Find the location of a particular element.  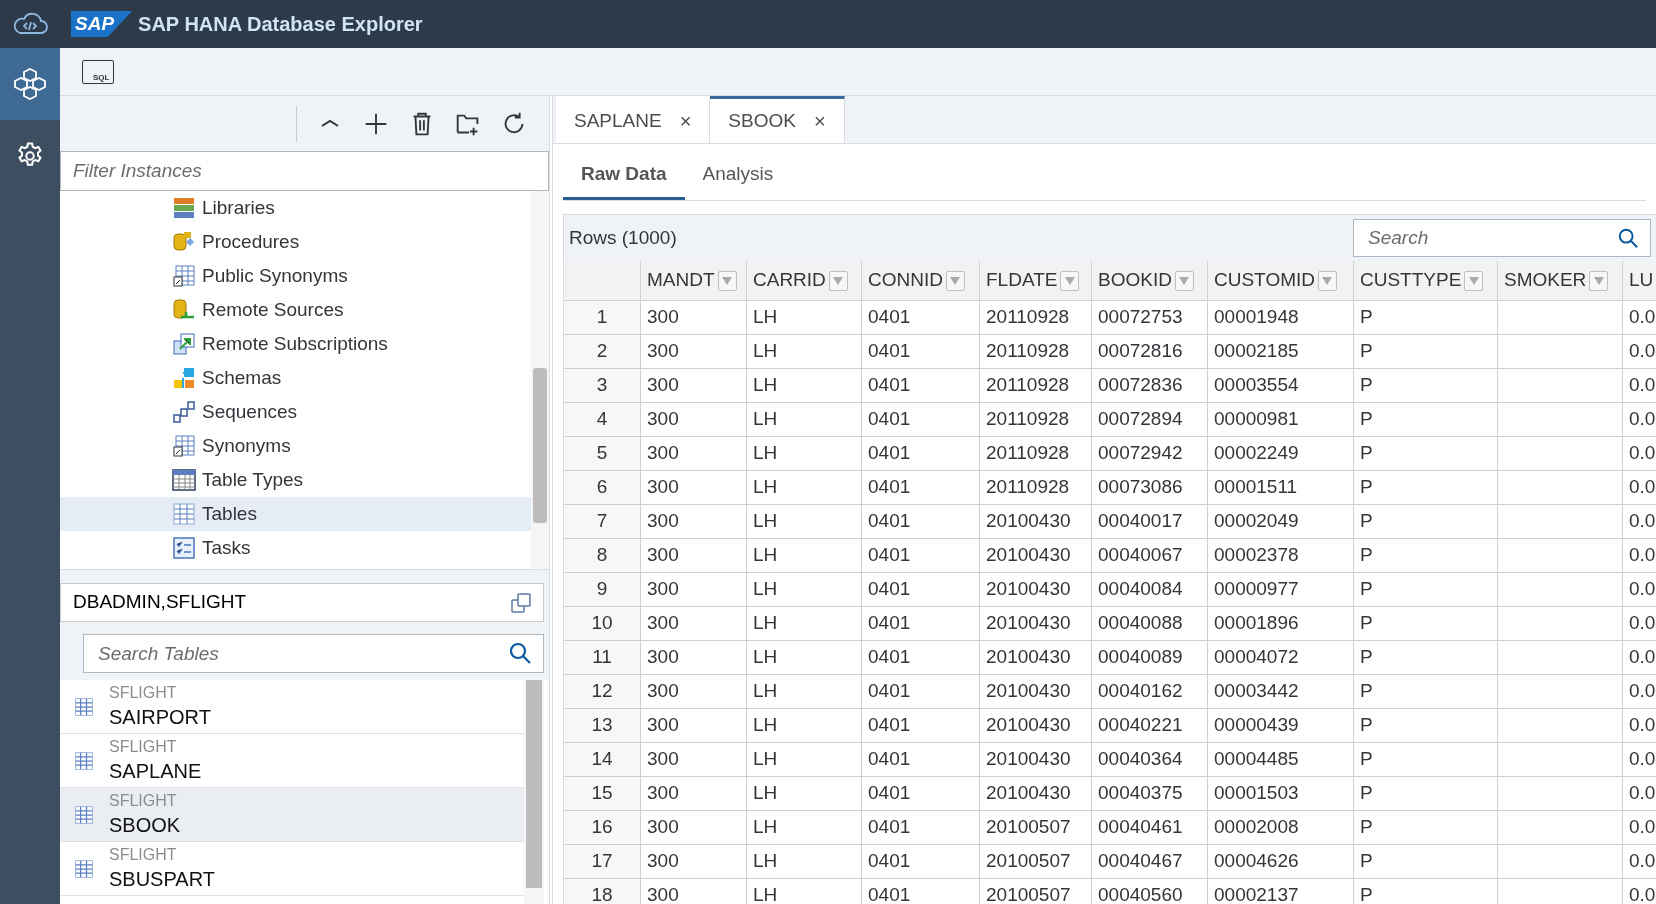

table-cell: 00001511 is located at coordinates (1281, 488).